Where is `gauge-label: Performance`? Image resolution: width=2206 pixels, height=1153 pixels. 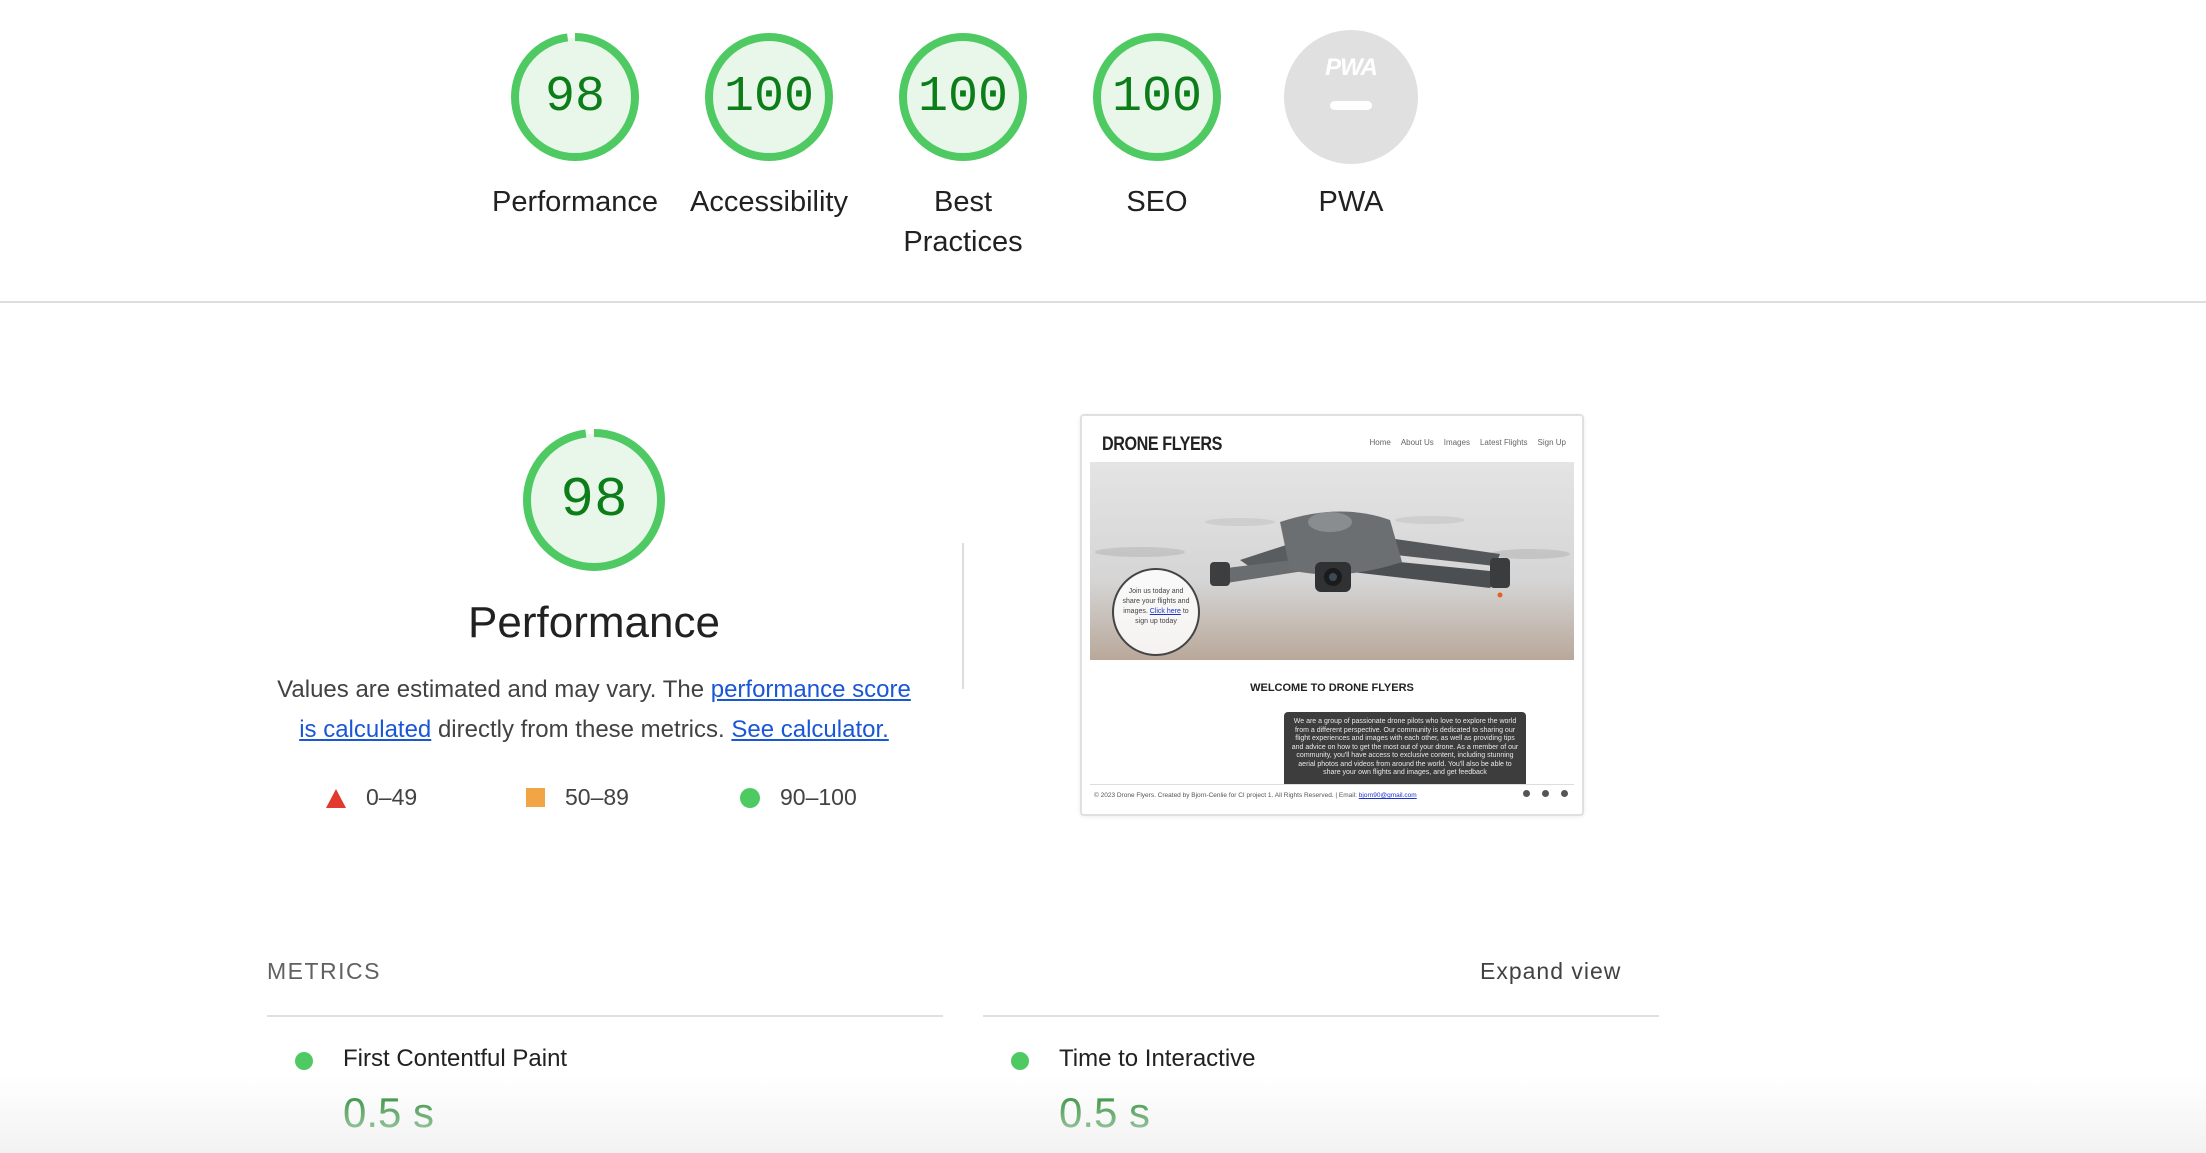 gauge-label: Performance is located at coordinates (574, 202).